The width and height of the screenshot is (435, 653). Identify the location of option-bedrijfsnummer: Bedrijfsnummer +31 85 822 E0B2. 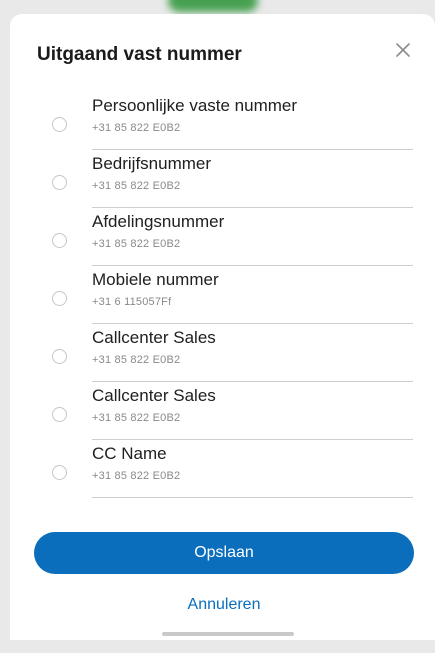
(222, 179).